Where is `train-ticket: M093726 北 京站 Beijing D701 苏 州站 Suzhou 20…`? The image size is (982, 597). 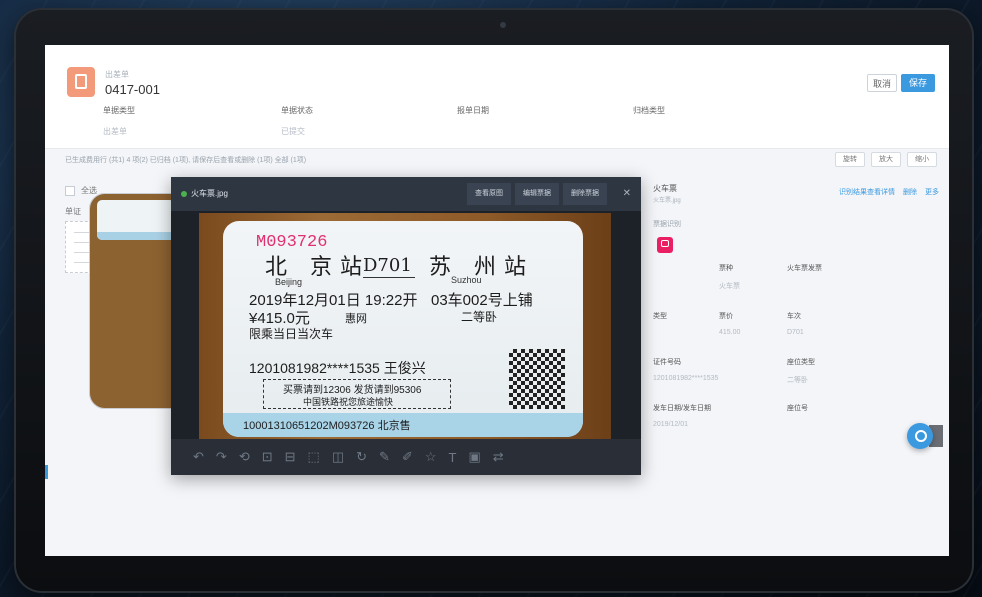 train-ticket: M093726 北 京站 Beijing D701 苏 州站 Suzhou 20… is located at coordinates (403, 329).